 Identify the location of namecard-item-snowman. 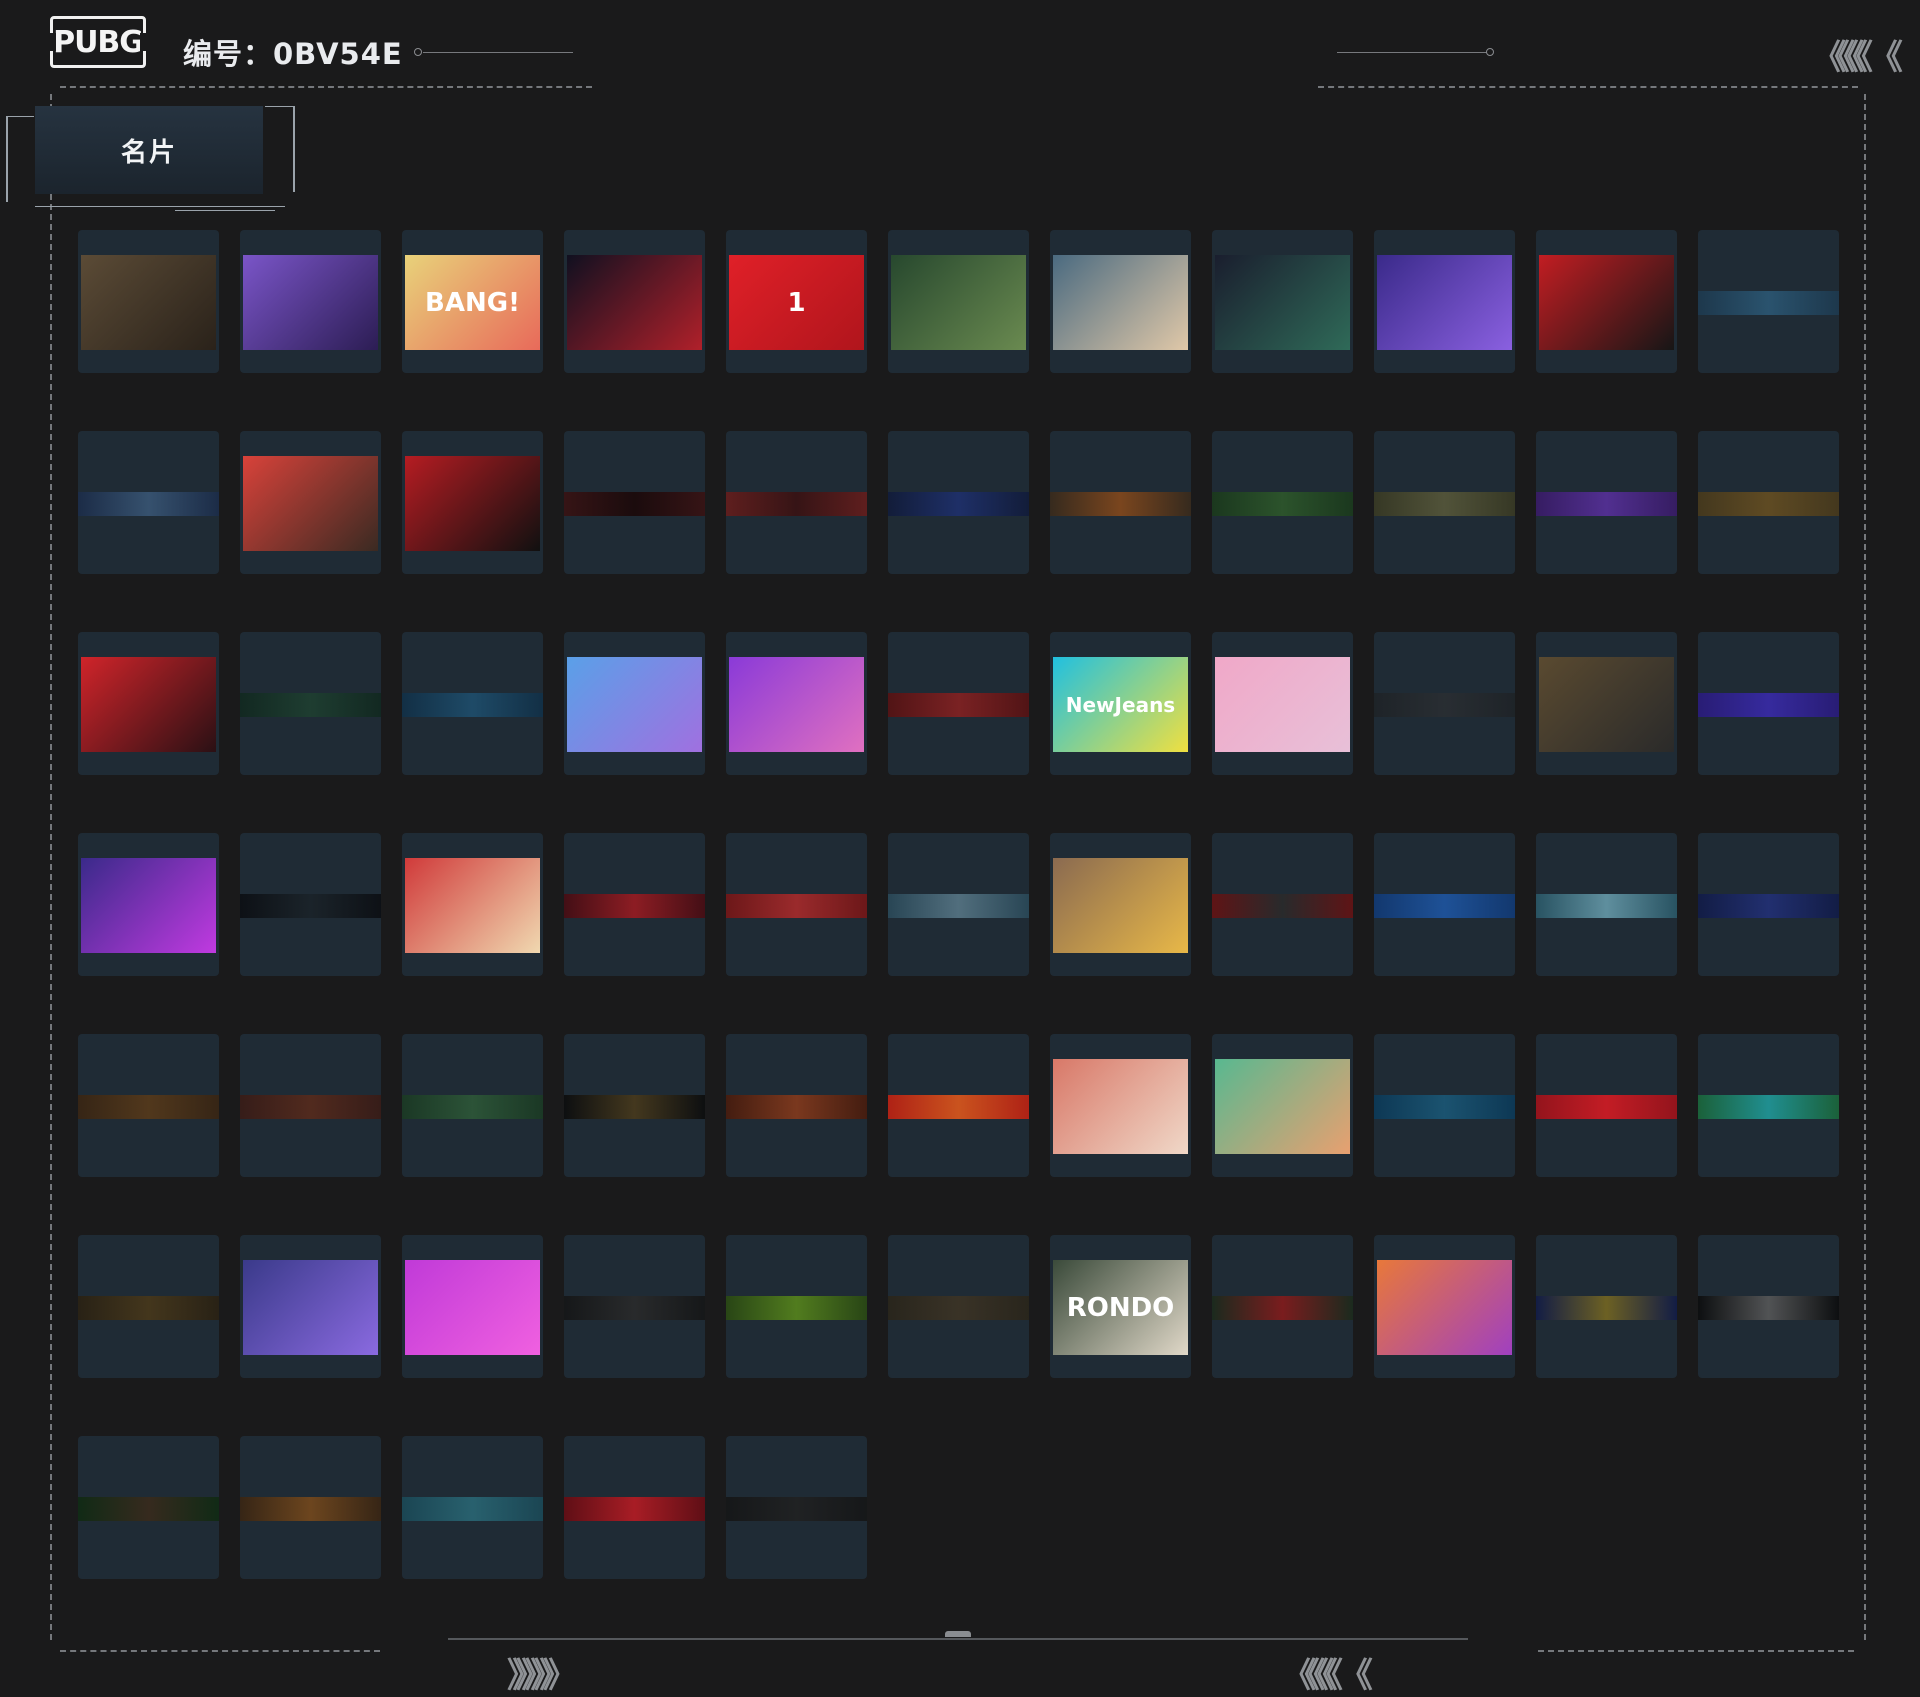
(1120, 301).